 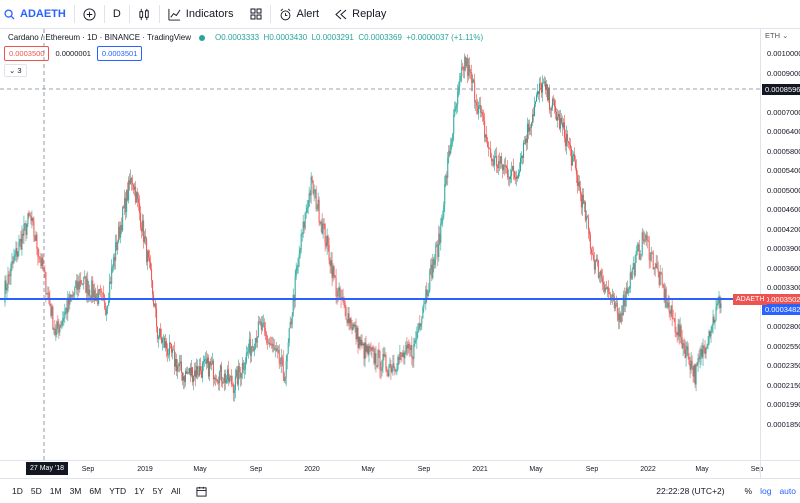 I want to click on sell-button: 0.0003500, so click(x=27, y=53).